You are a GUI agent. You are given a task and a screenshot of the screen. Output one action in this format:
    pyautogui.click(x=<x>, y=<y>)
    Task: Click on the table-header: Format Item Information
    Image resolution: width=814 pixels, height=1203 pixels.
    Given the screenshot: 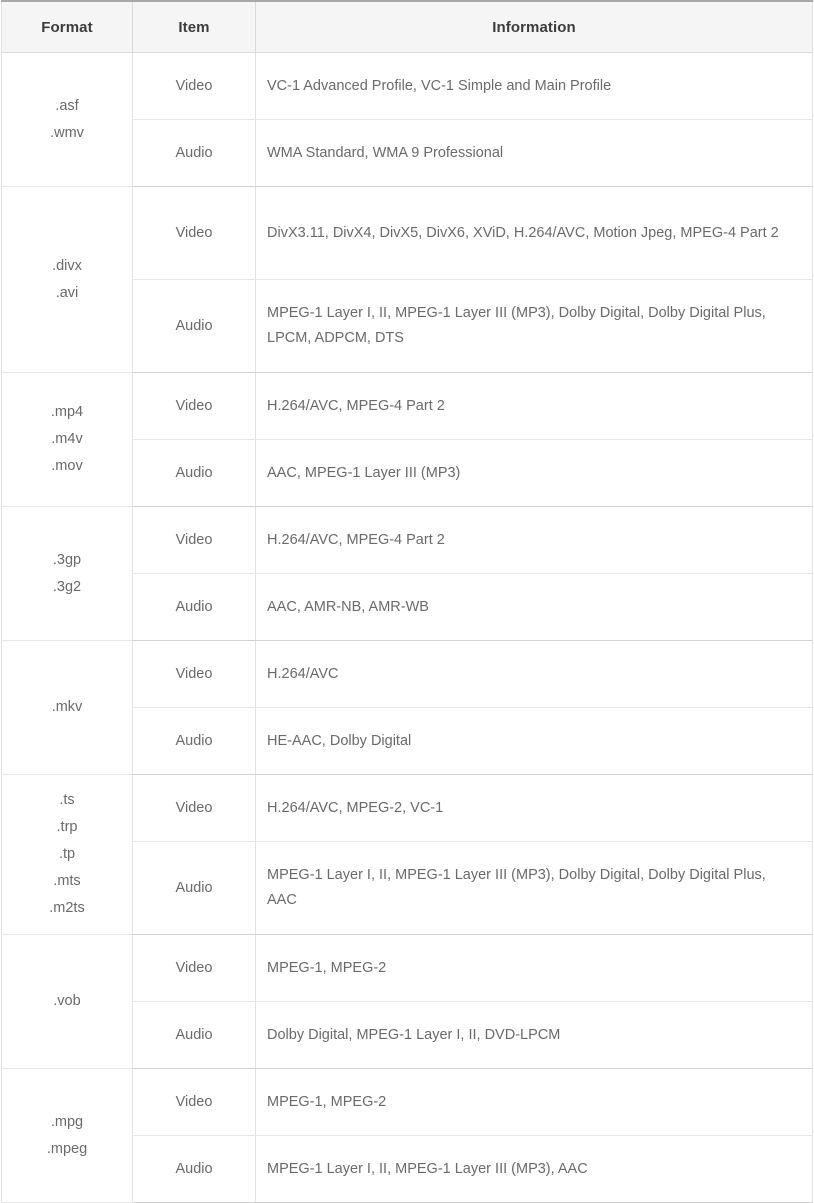 What is the action you would take?
    pyautogui.click(x=407, y=26)
    